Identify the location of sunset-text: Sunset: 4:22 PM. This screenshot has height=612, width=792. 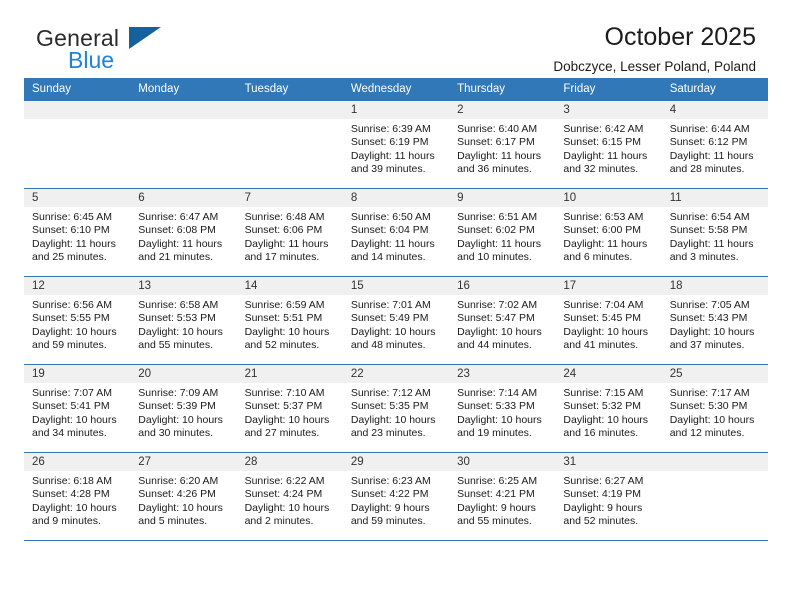
(389, 494).